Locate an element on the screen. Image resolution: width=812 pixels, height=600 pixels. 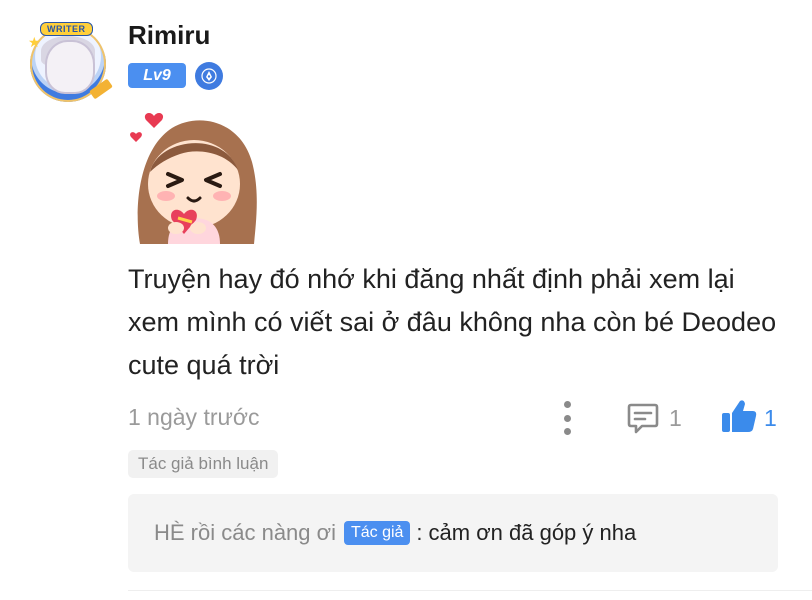
pen-nib-icon is located at coordinates (209, 76).